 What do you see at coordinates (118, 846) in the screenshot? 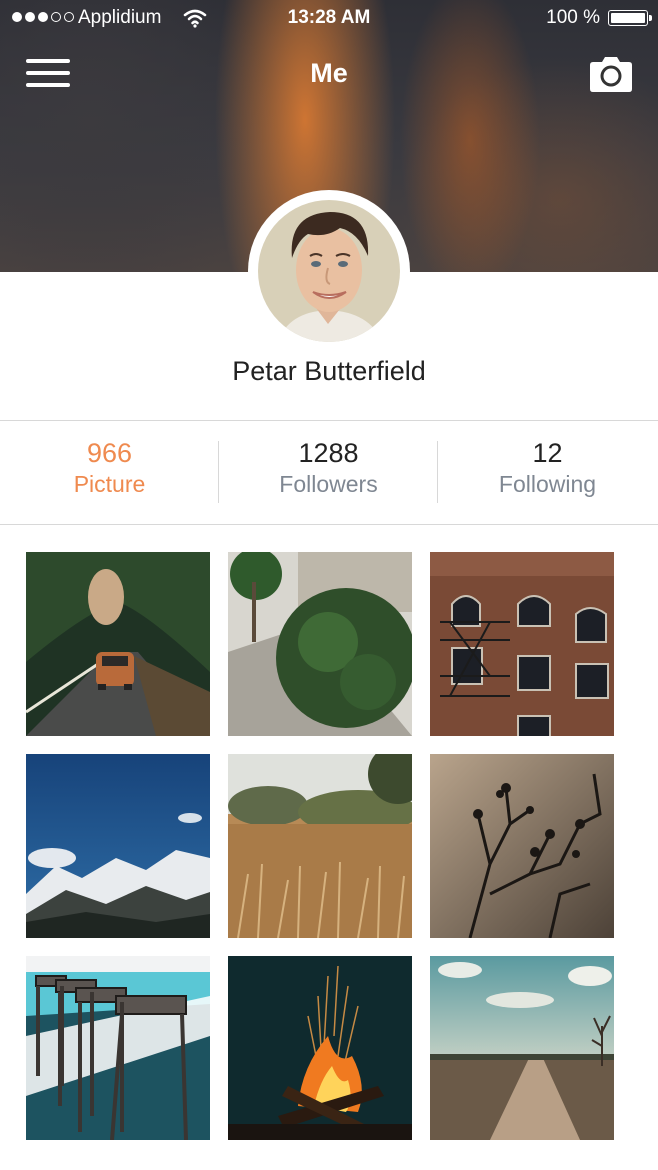
I see `photo-snowy-mountains` at bounding box center [118, 846].